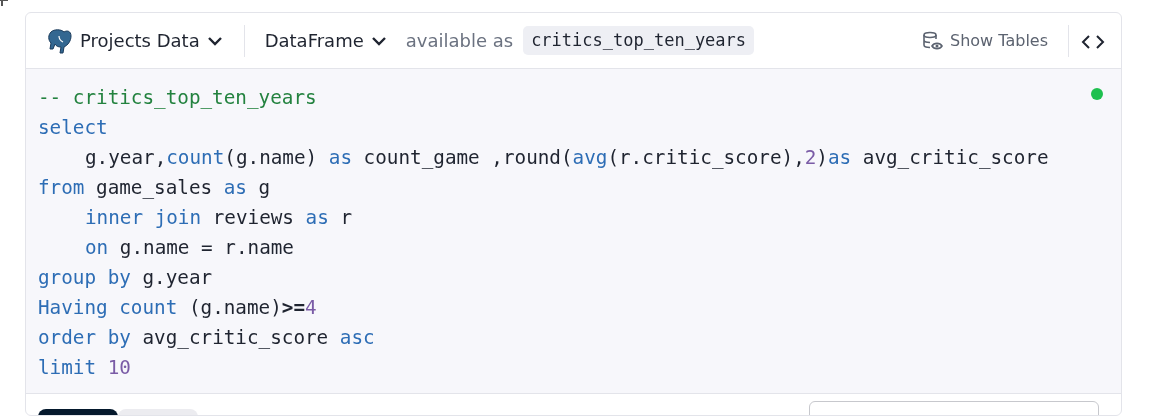 This screenshot has width=1151, height=416. I want to click on code-line: order by avg_critic_score asc, so click(206, 338).